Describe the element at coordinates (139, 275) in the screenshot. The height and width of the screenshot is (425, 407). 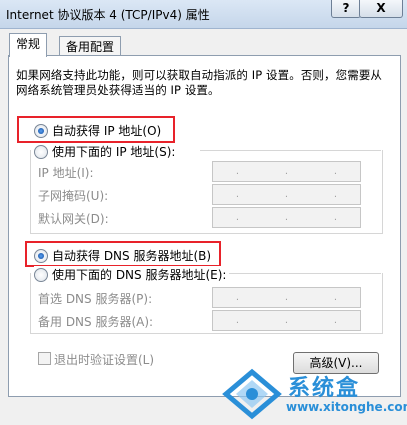
I see `radio-manual-dns-label: 使用下面的 DNS 服务器地址(E):` at that location.